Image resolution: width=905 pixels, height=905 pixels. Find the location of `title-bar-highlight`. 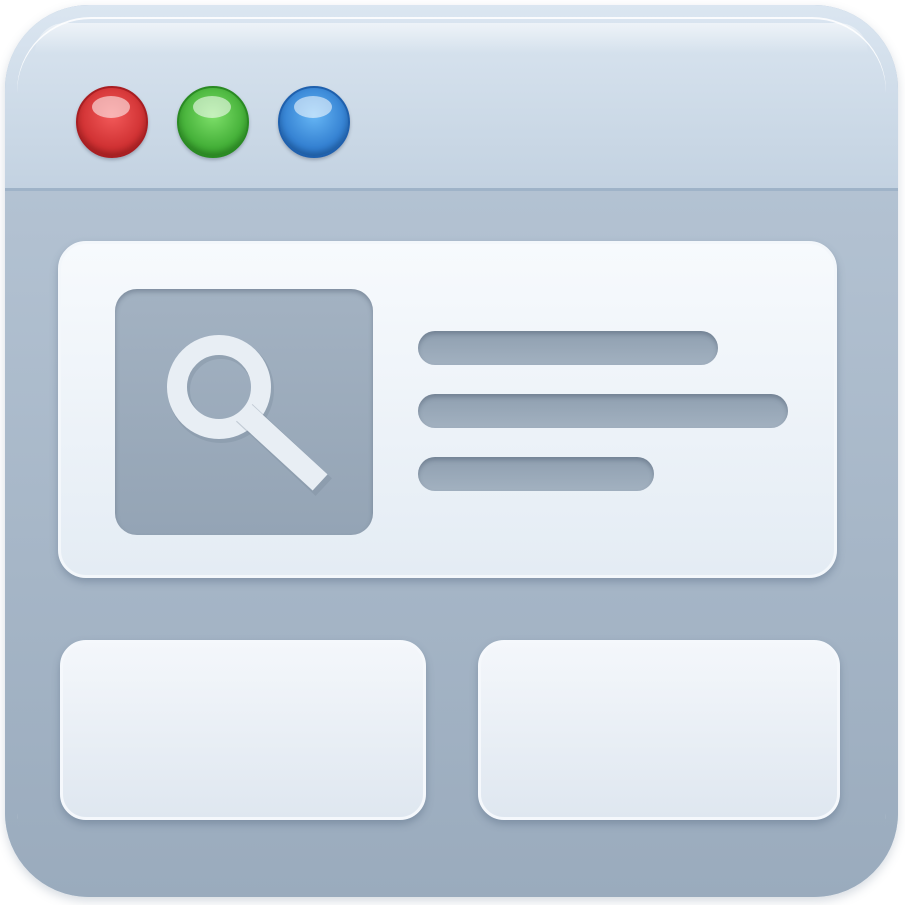

title-bar-highlight is located at coordinates (451, 38).